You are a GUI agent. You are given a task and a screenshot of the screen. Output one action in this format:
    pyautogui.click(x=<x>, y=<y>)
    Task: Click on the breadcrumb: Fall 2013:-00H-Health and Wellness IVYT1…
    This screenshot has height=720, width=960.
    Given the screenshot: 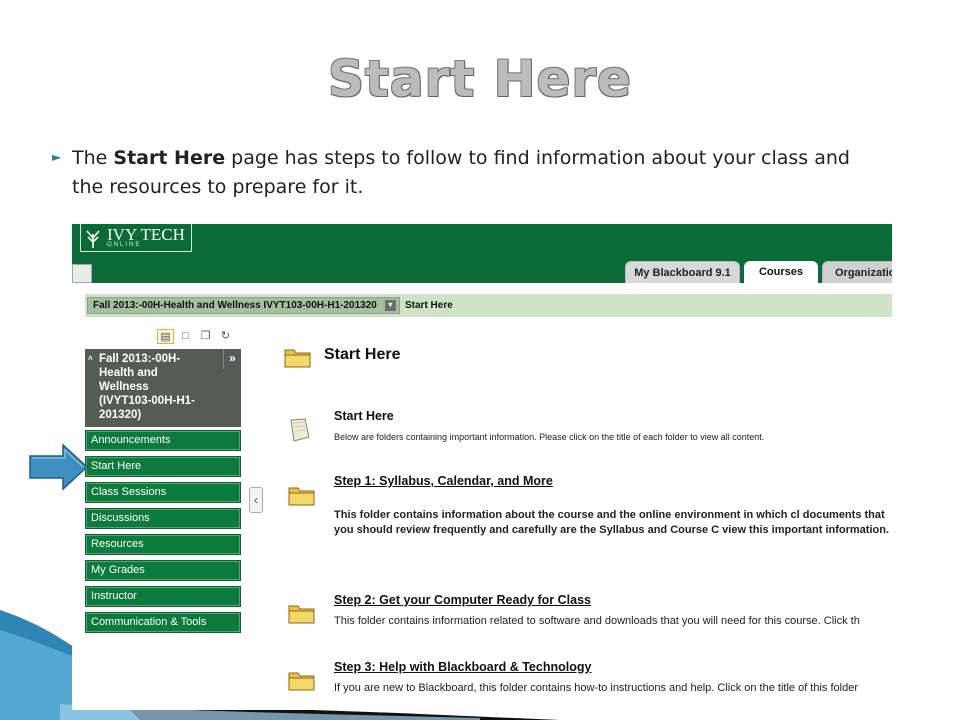 What is the action you would take?
    pyautogui.click(x=488, y=305)
    